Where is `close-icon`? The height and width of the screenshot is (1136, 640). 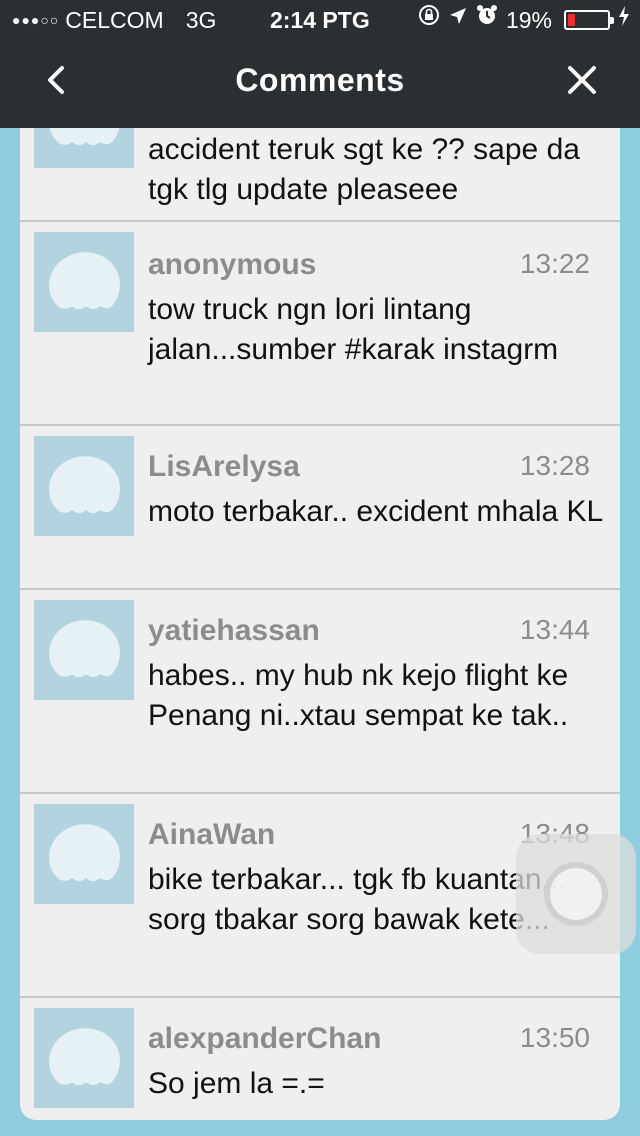 close-icon is located at coordinates (582, 80).